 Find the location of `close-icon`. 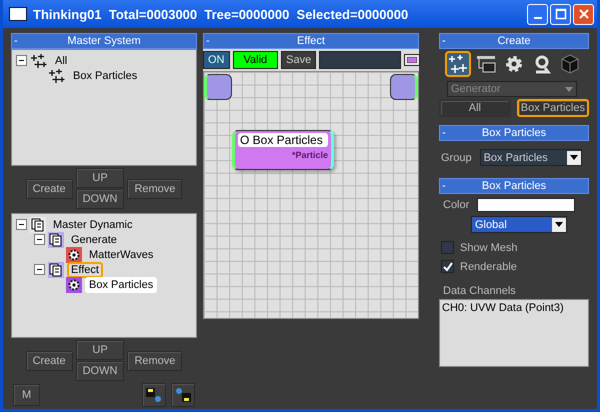

close-icon is located at coordinates (584, 14).